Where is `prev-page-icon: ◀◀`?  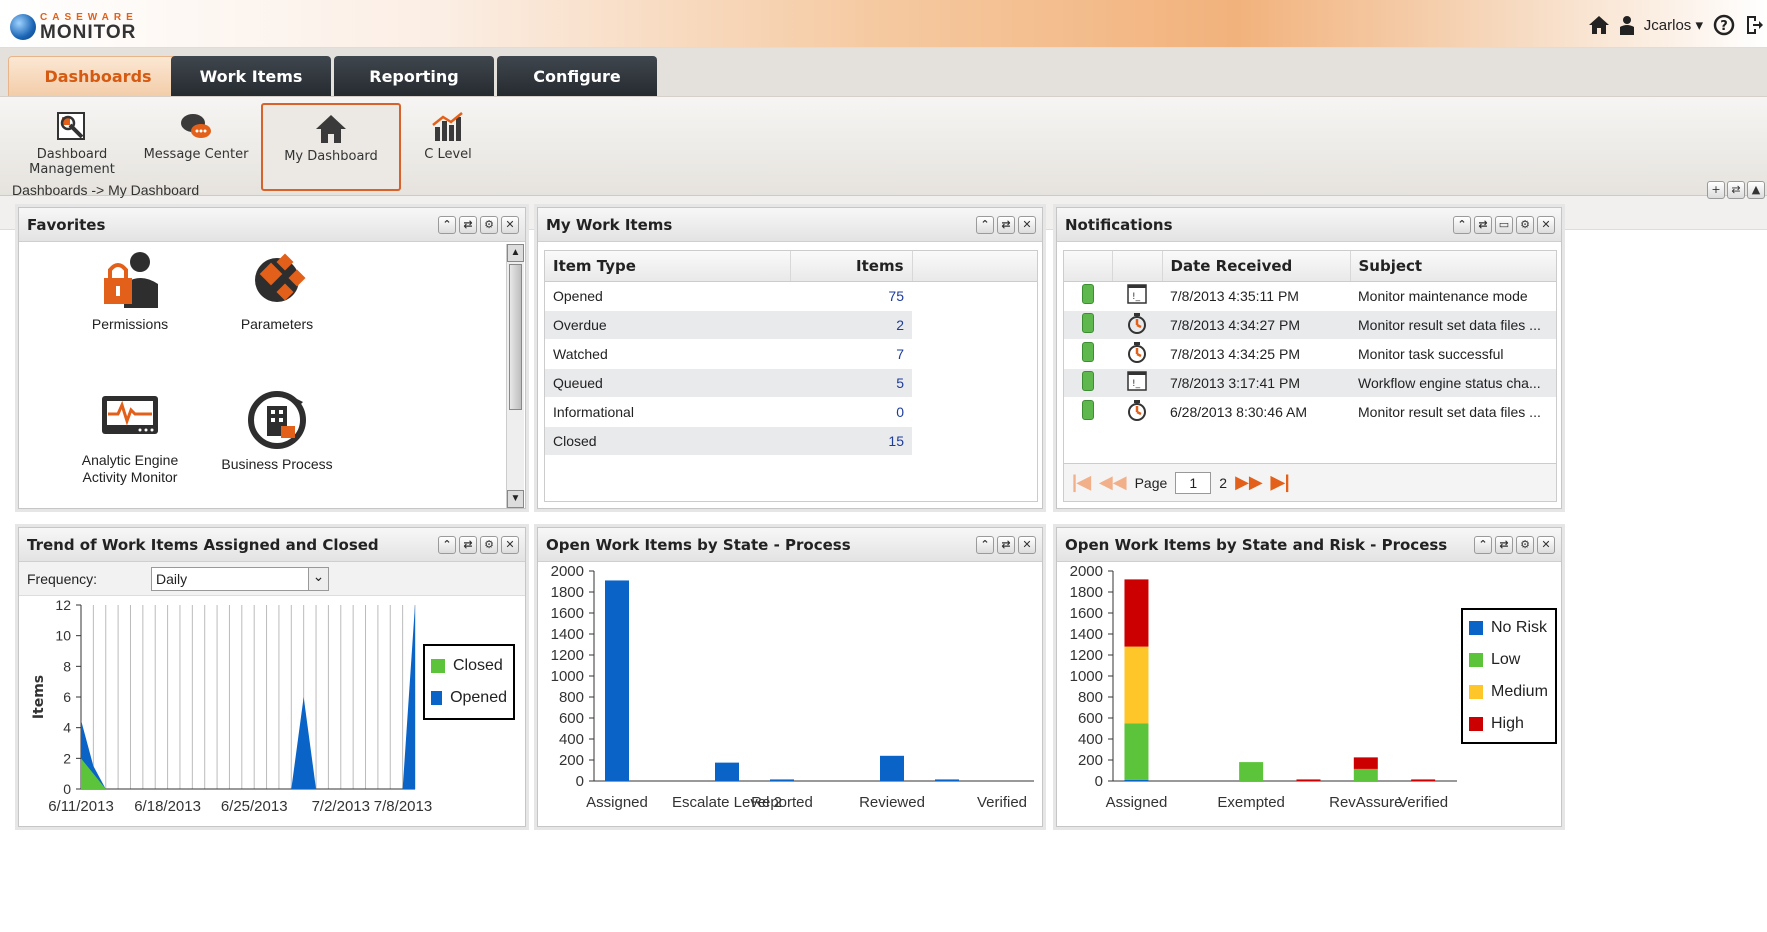
prev-page-icon: ◀◀ is located at coordinates (1113, 482).